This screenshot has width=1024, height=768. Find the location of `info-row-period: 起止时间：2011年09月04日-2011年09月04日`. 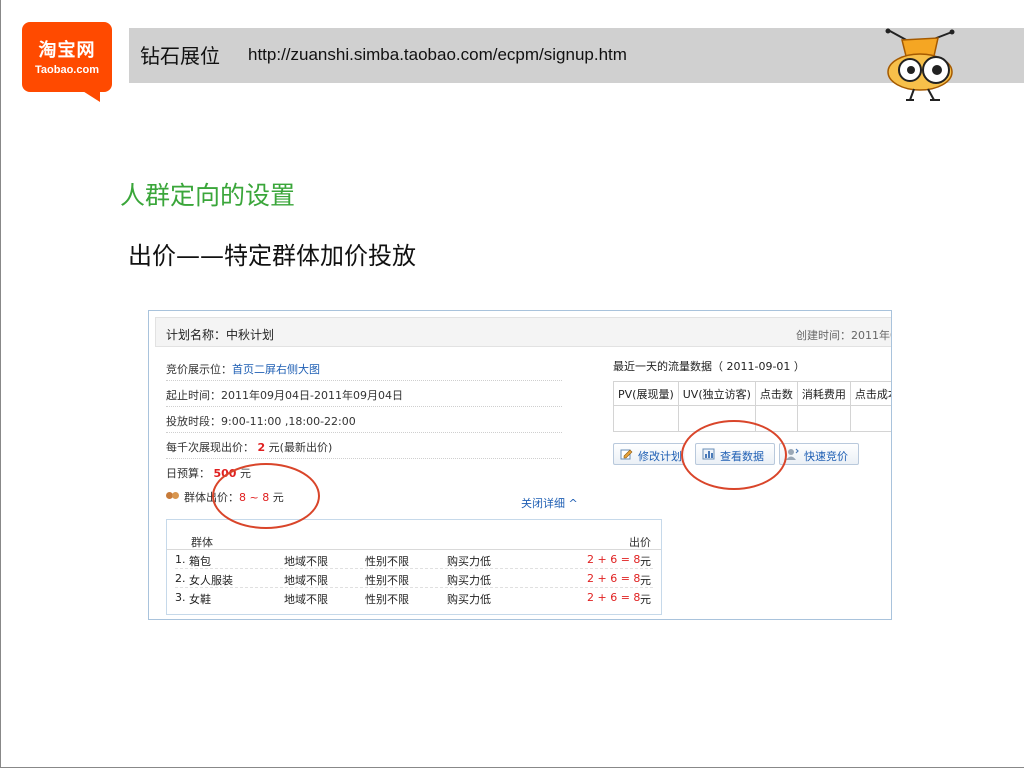

info-row-period: 起止时间：2011年09月04日-2011年09月04日 is located at coordinates (364, 394).